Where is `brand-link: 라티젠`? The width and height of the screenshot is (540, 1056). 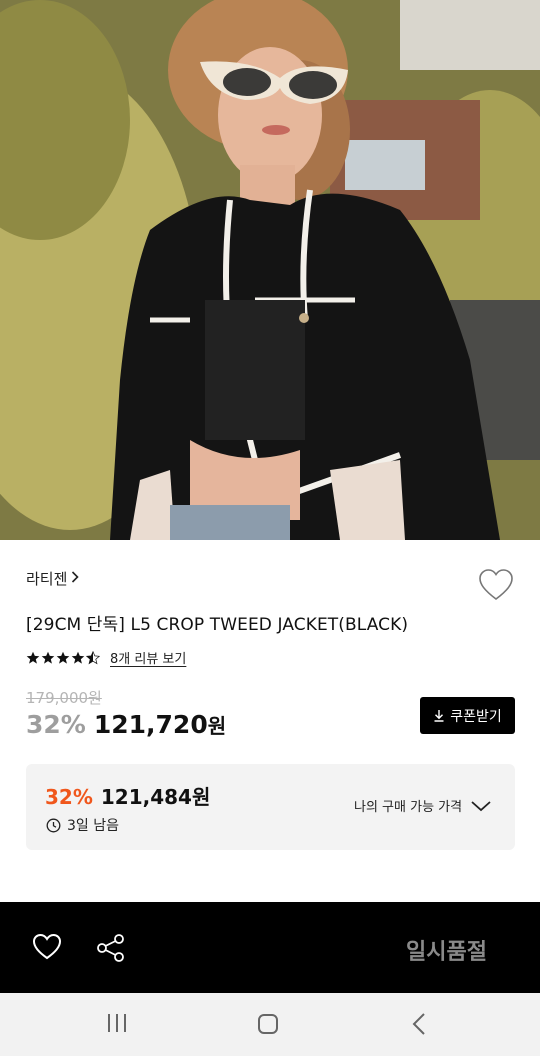 brand-link: 라티젠 is located at coordinates (53, 578).